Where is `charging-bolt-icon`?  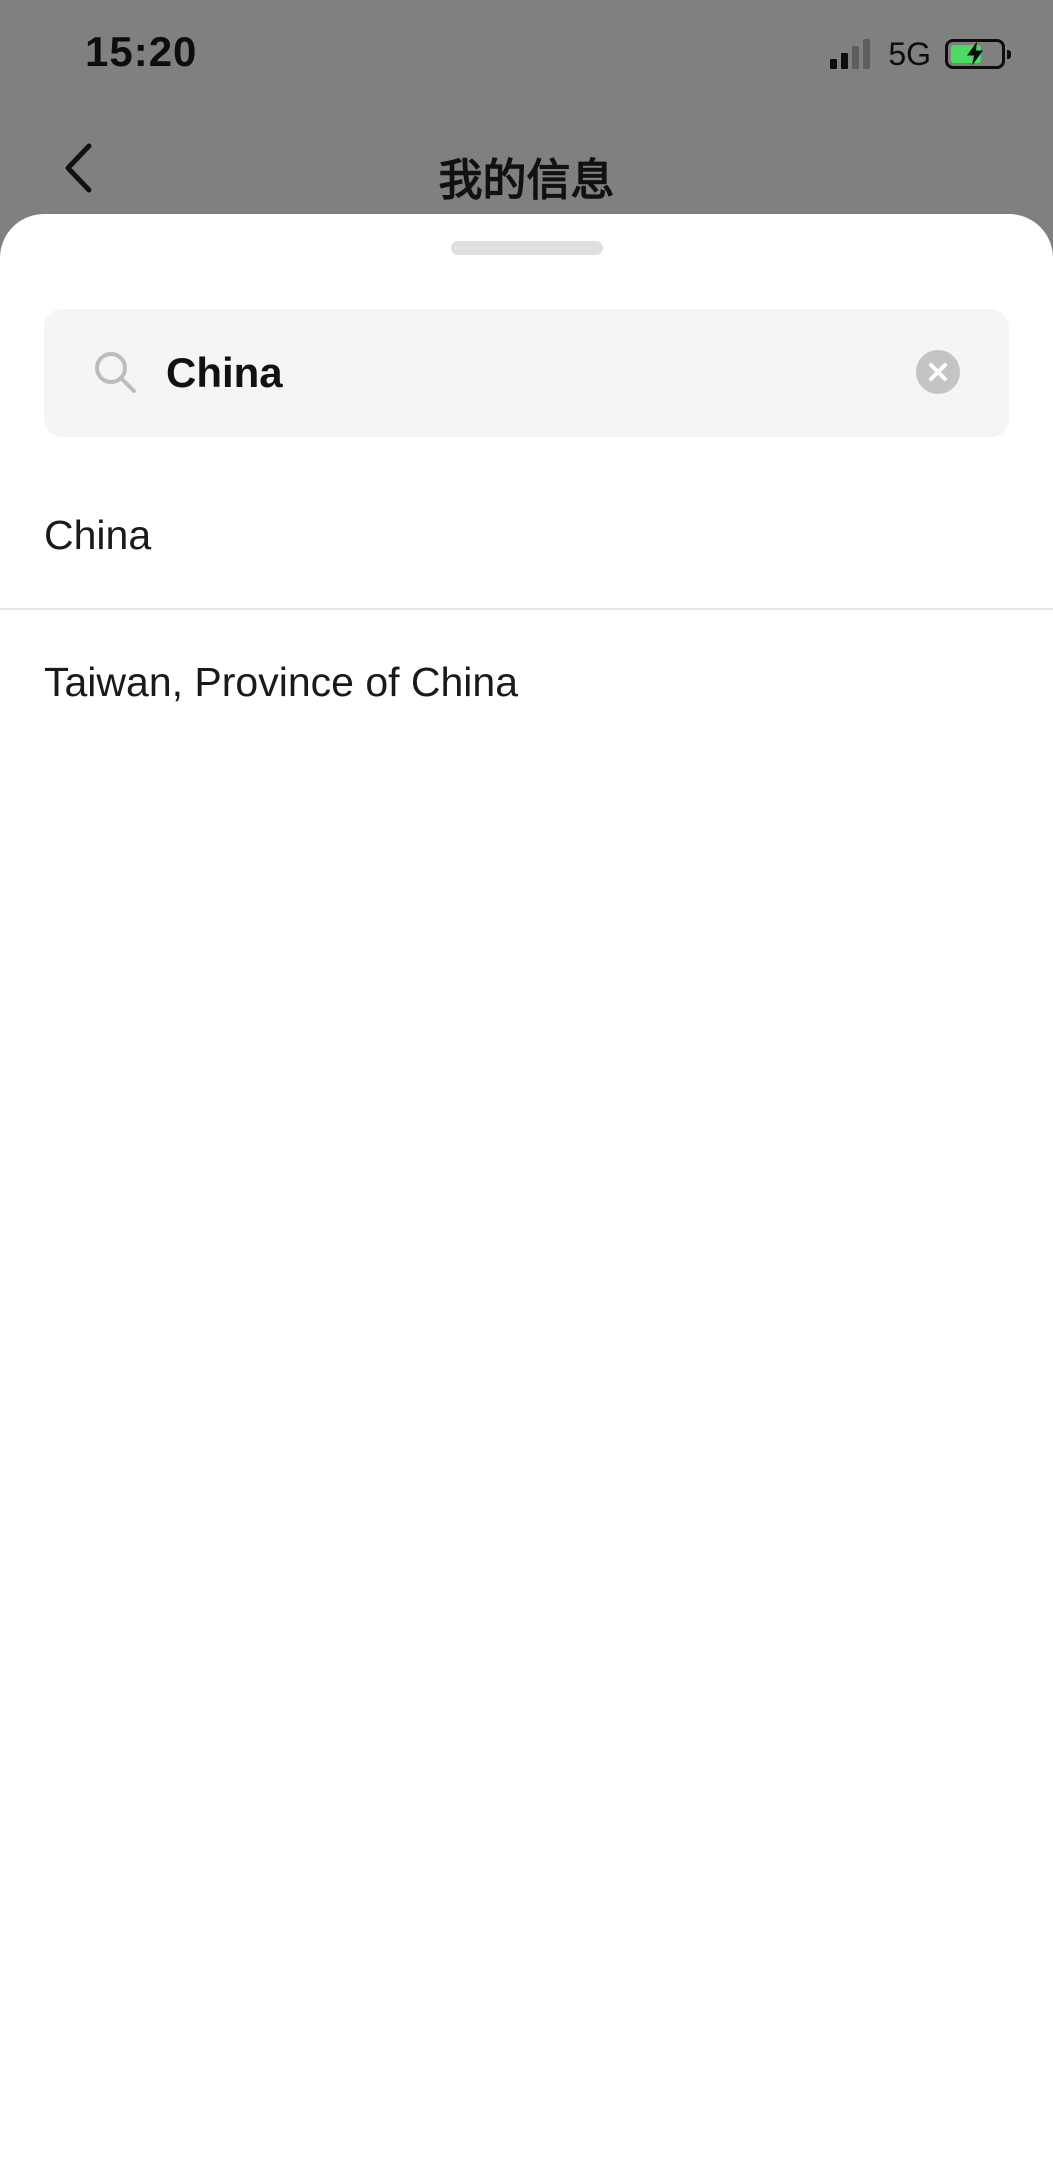
charging-bolt-icon is located at coordinates (975, 53).